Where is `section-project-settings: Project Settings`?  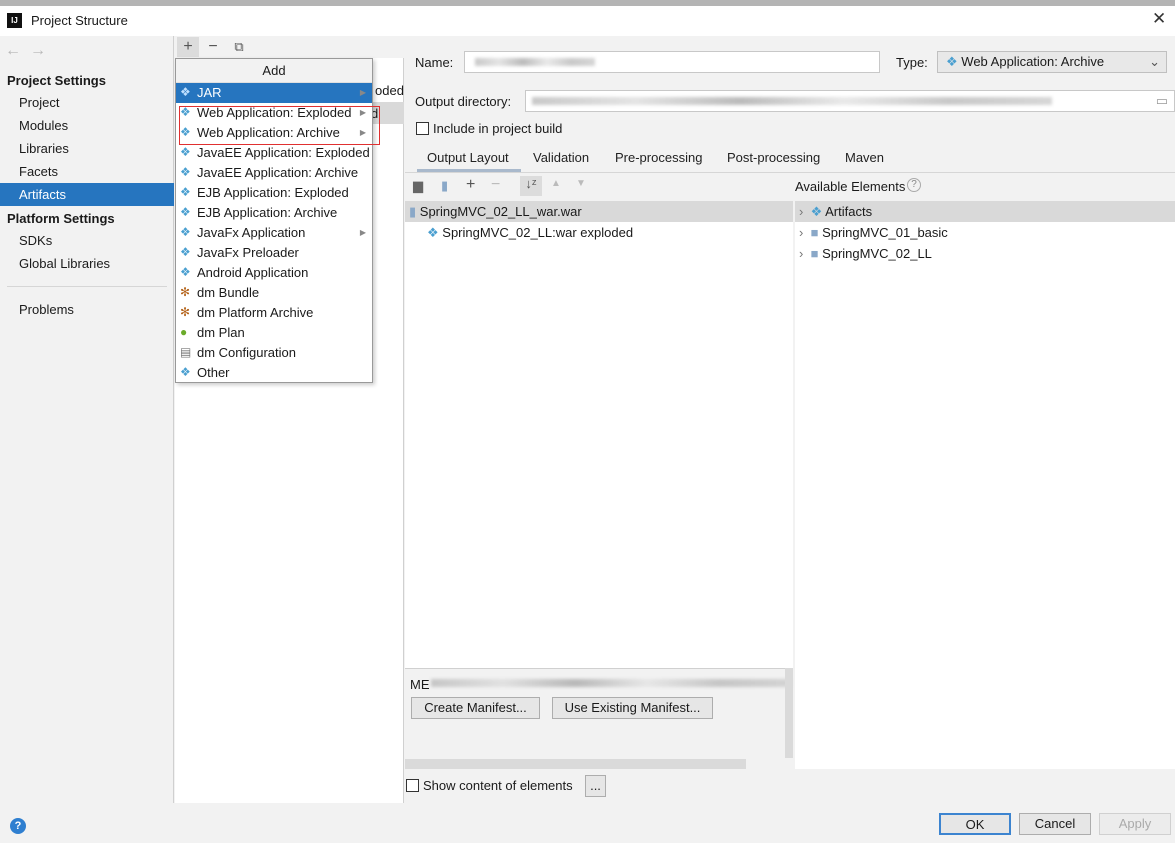 section-project-settings: Project Settings is located at coordinates (56, 80).